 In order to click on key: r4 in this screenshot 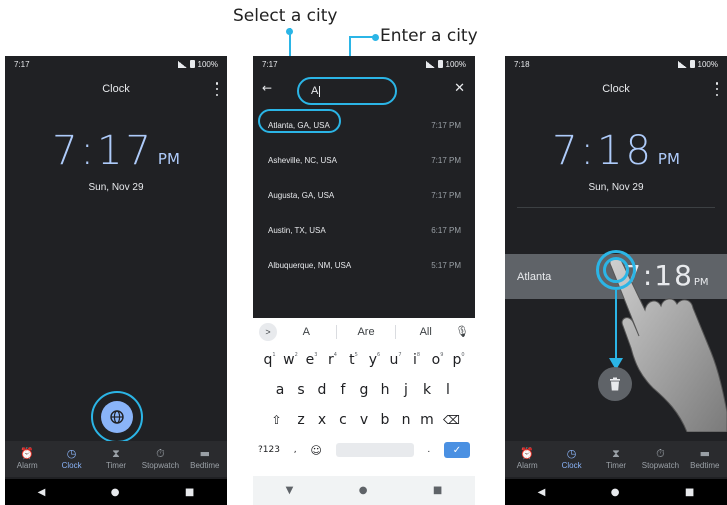, I will do `click(332, 360)`.